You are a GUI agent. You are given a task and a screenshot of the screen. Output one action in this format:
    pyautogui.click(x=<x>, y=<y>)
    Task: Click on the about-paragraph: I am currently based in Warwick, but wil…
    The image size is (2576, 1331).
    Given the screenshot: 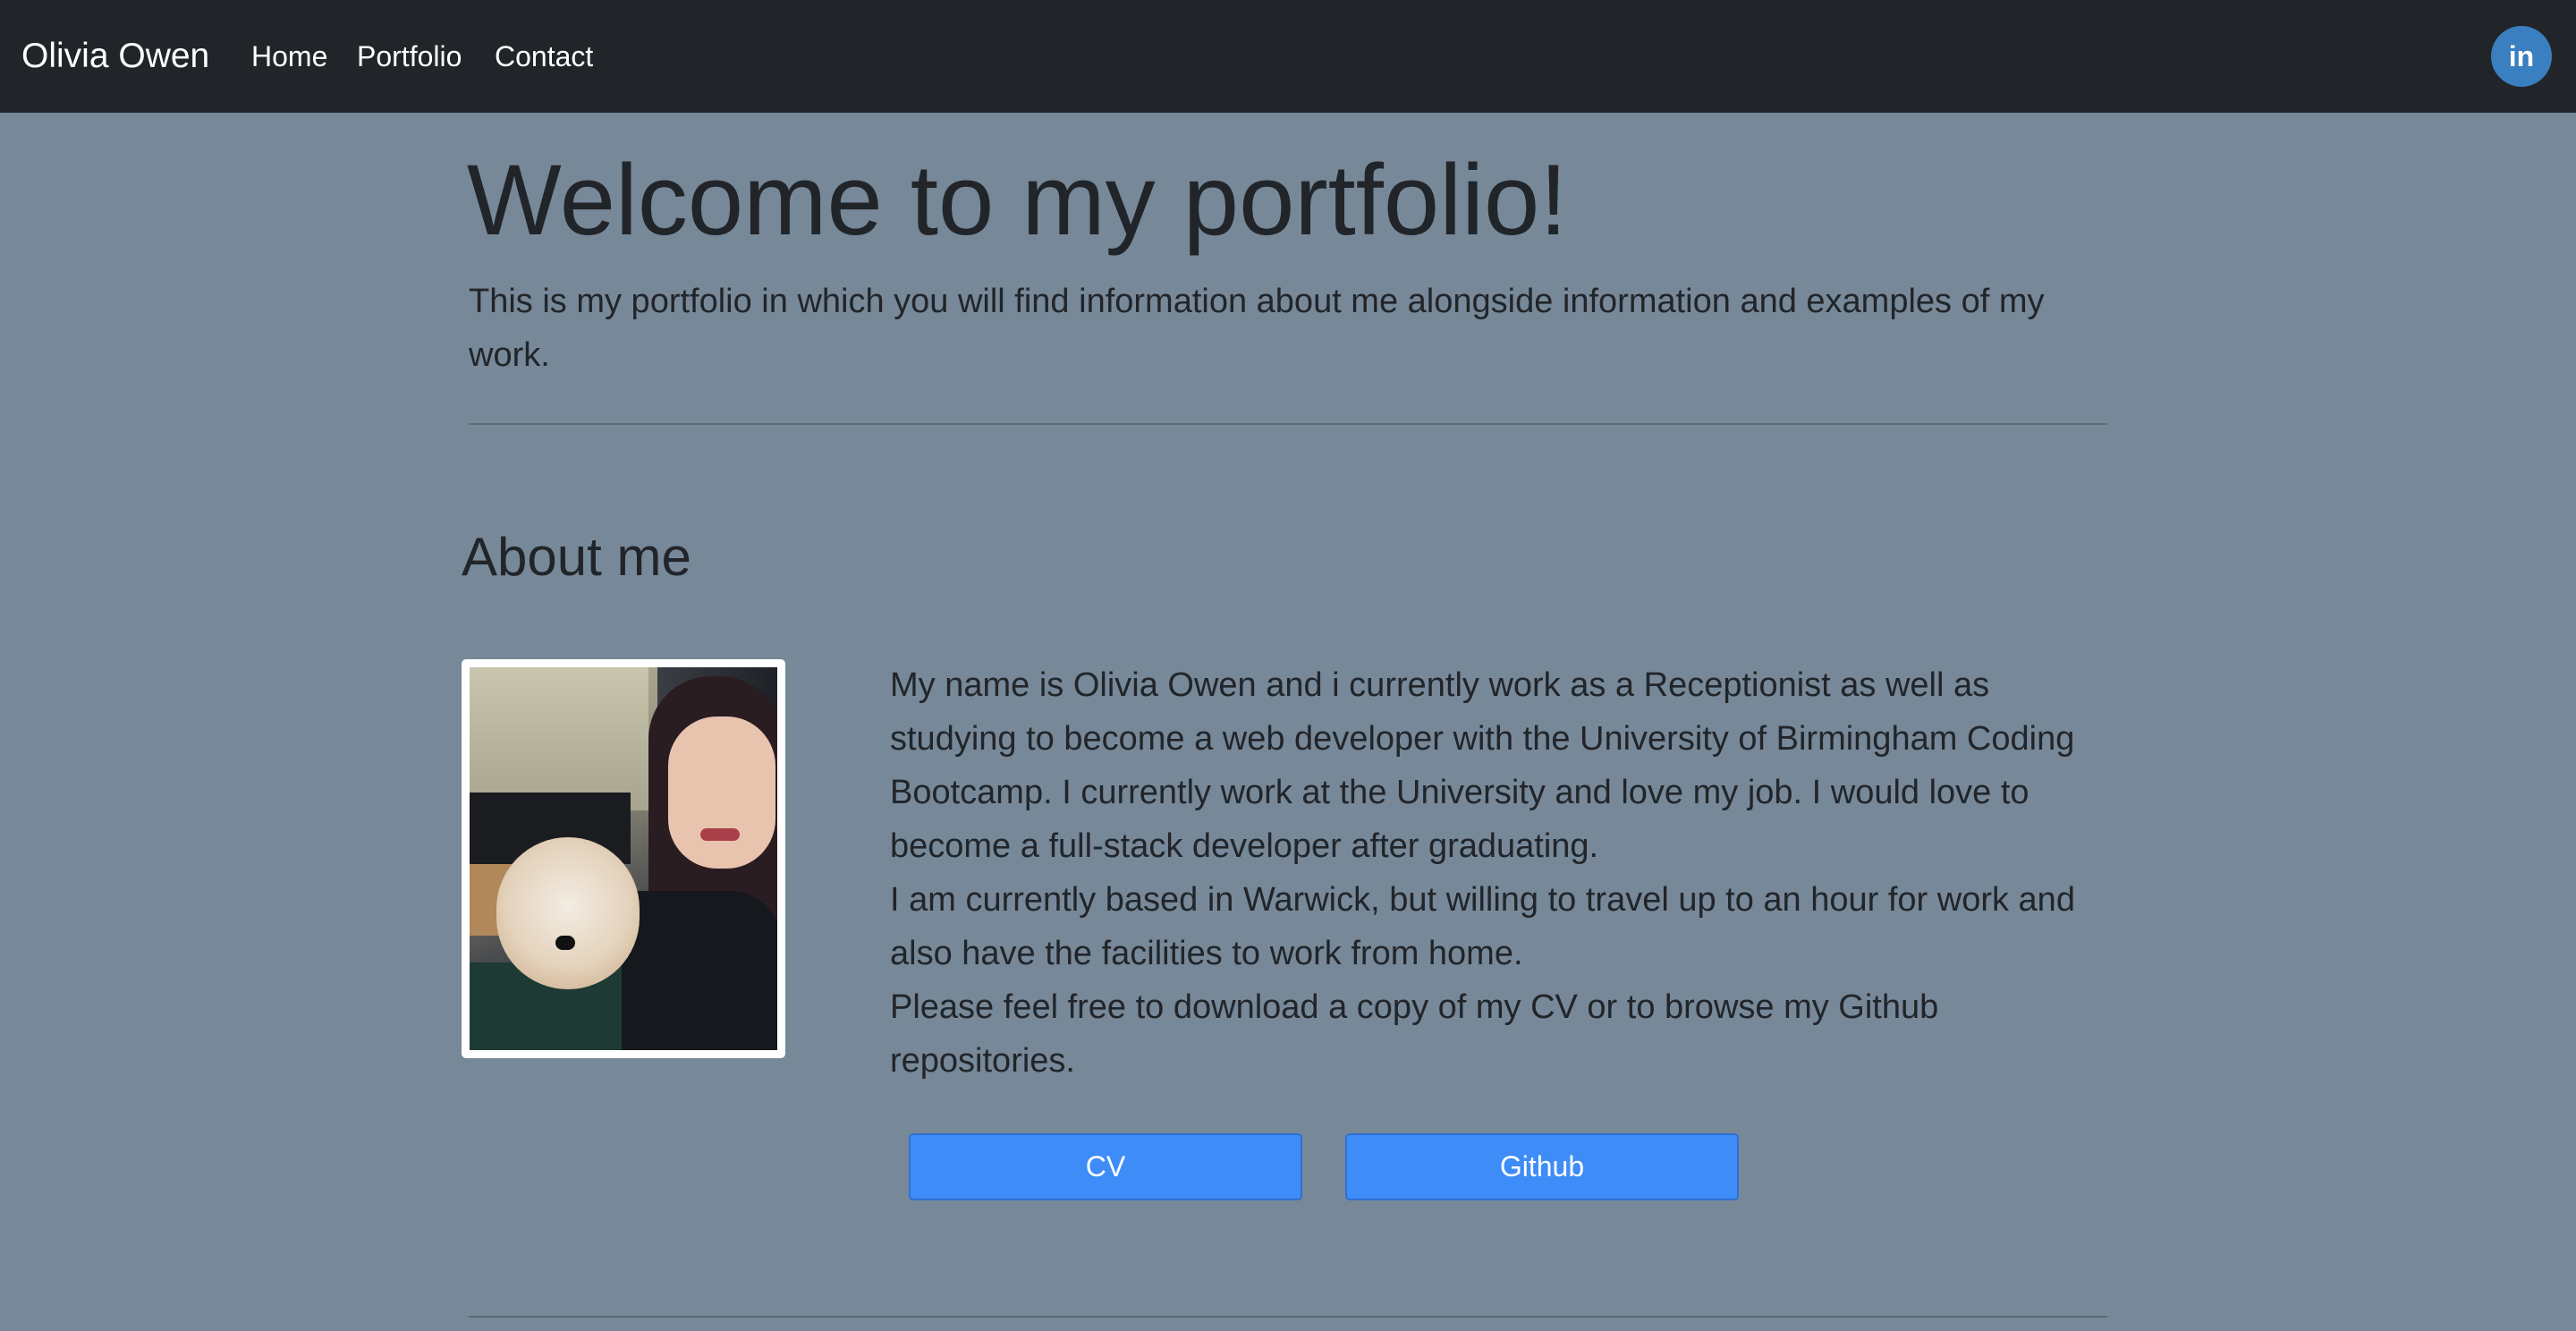 What is the action you would take?
    pyautogui.click(x=1482, y=927)
    